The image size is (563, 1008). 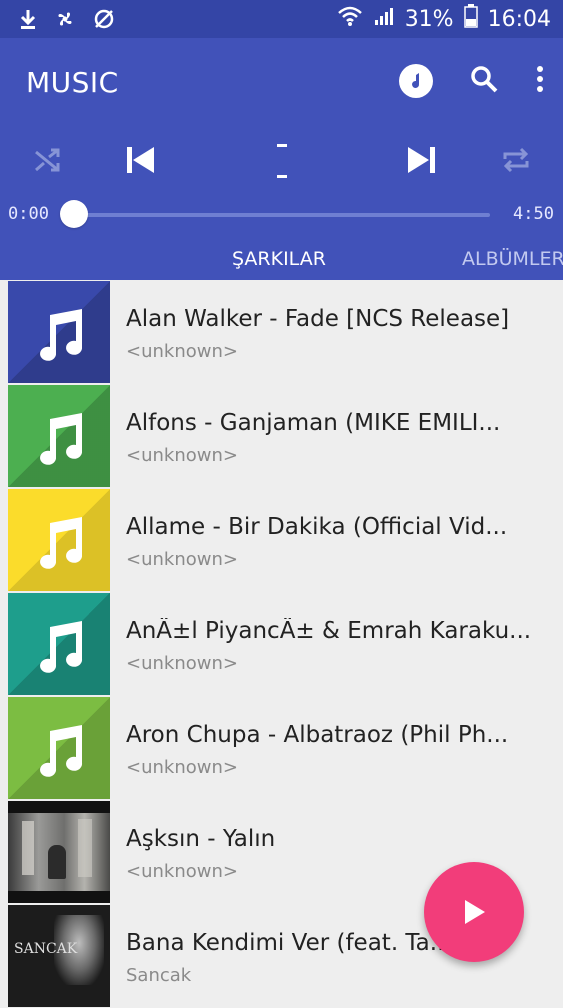 What do you see at coordinates (516, 162) in the screenshot?
I see `repeat-icon` at bounding box center [516, 162].